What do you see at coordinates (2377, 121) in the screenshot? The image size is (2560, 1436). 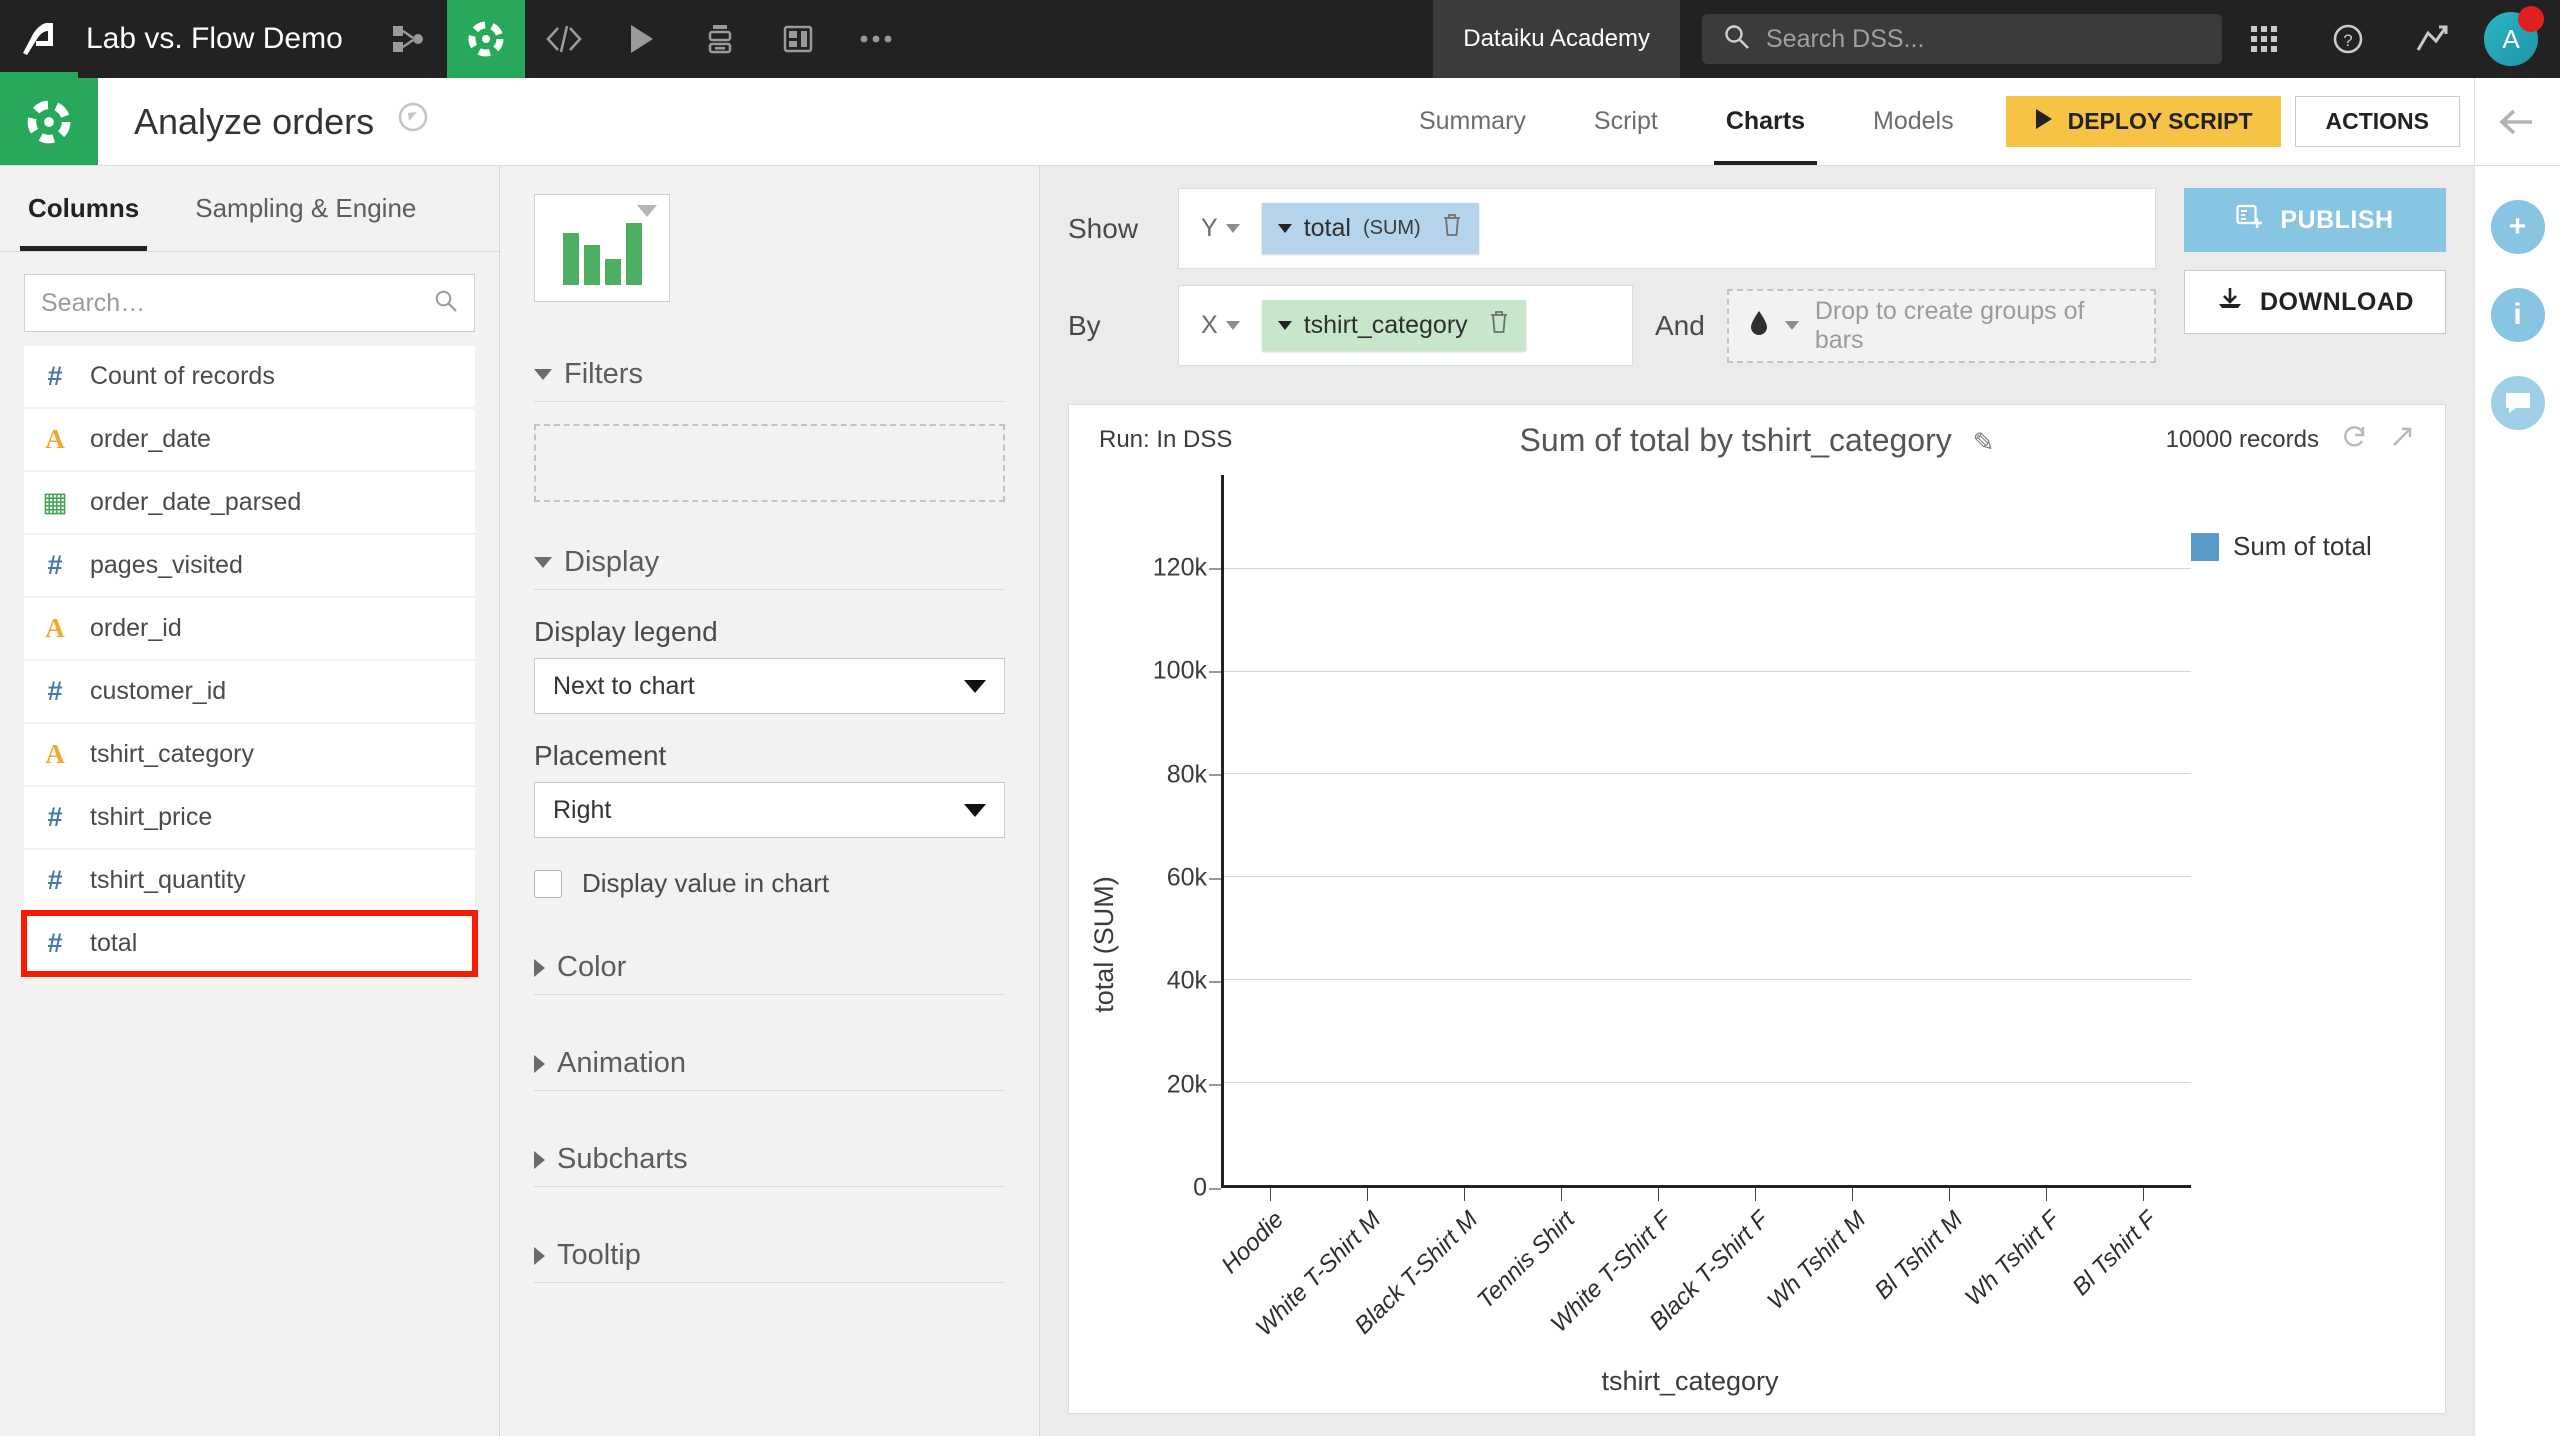 I see `actions-button: ACTIONS` at bounding box center [2377, 121].